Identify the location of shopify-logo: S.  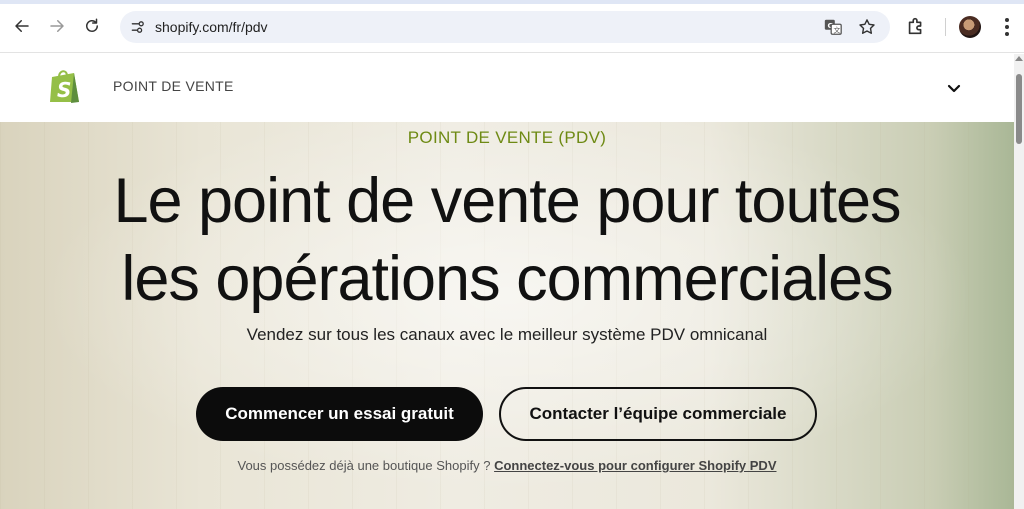
(65, 86).